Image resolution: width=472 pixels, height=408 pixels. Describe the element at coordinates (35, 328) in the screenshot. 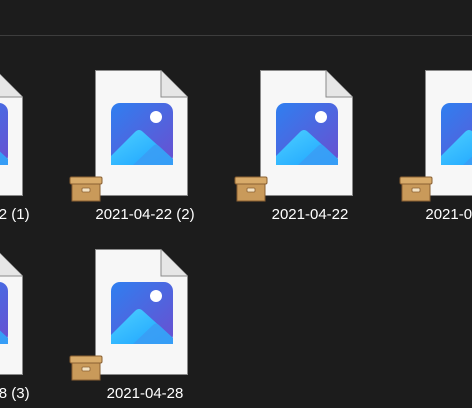

I see `file-item: 2021-04-28 (3)` at that location.